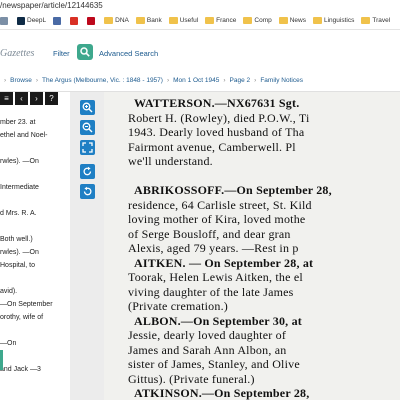  What do you see at coordinates (217, 219) in the screenshot?
I see `newspaper-text-line: loving mother of Kira, loved mothe` at bounding box center [217, 219].